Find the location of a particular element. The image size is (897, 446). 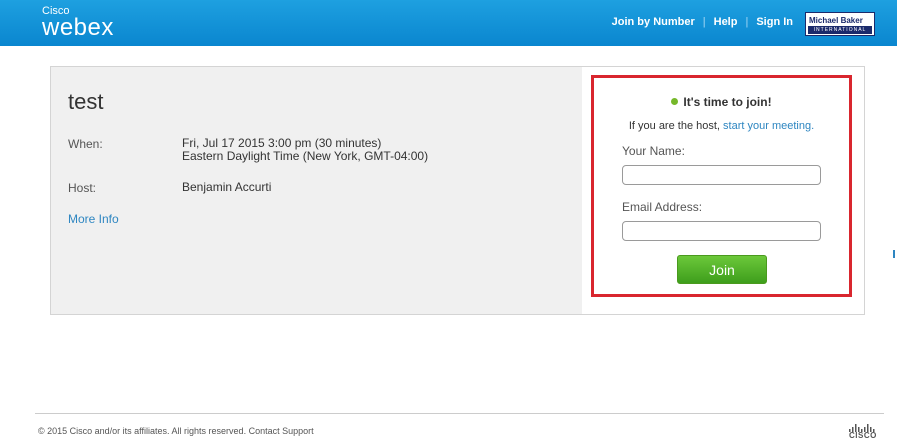

join-status: It's time to join! is located at coordinates (721, 102).